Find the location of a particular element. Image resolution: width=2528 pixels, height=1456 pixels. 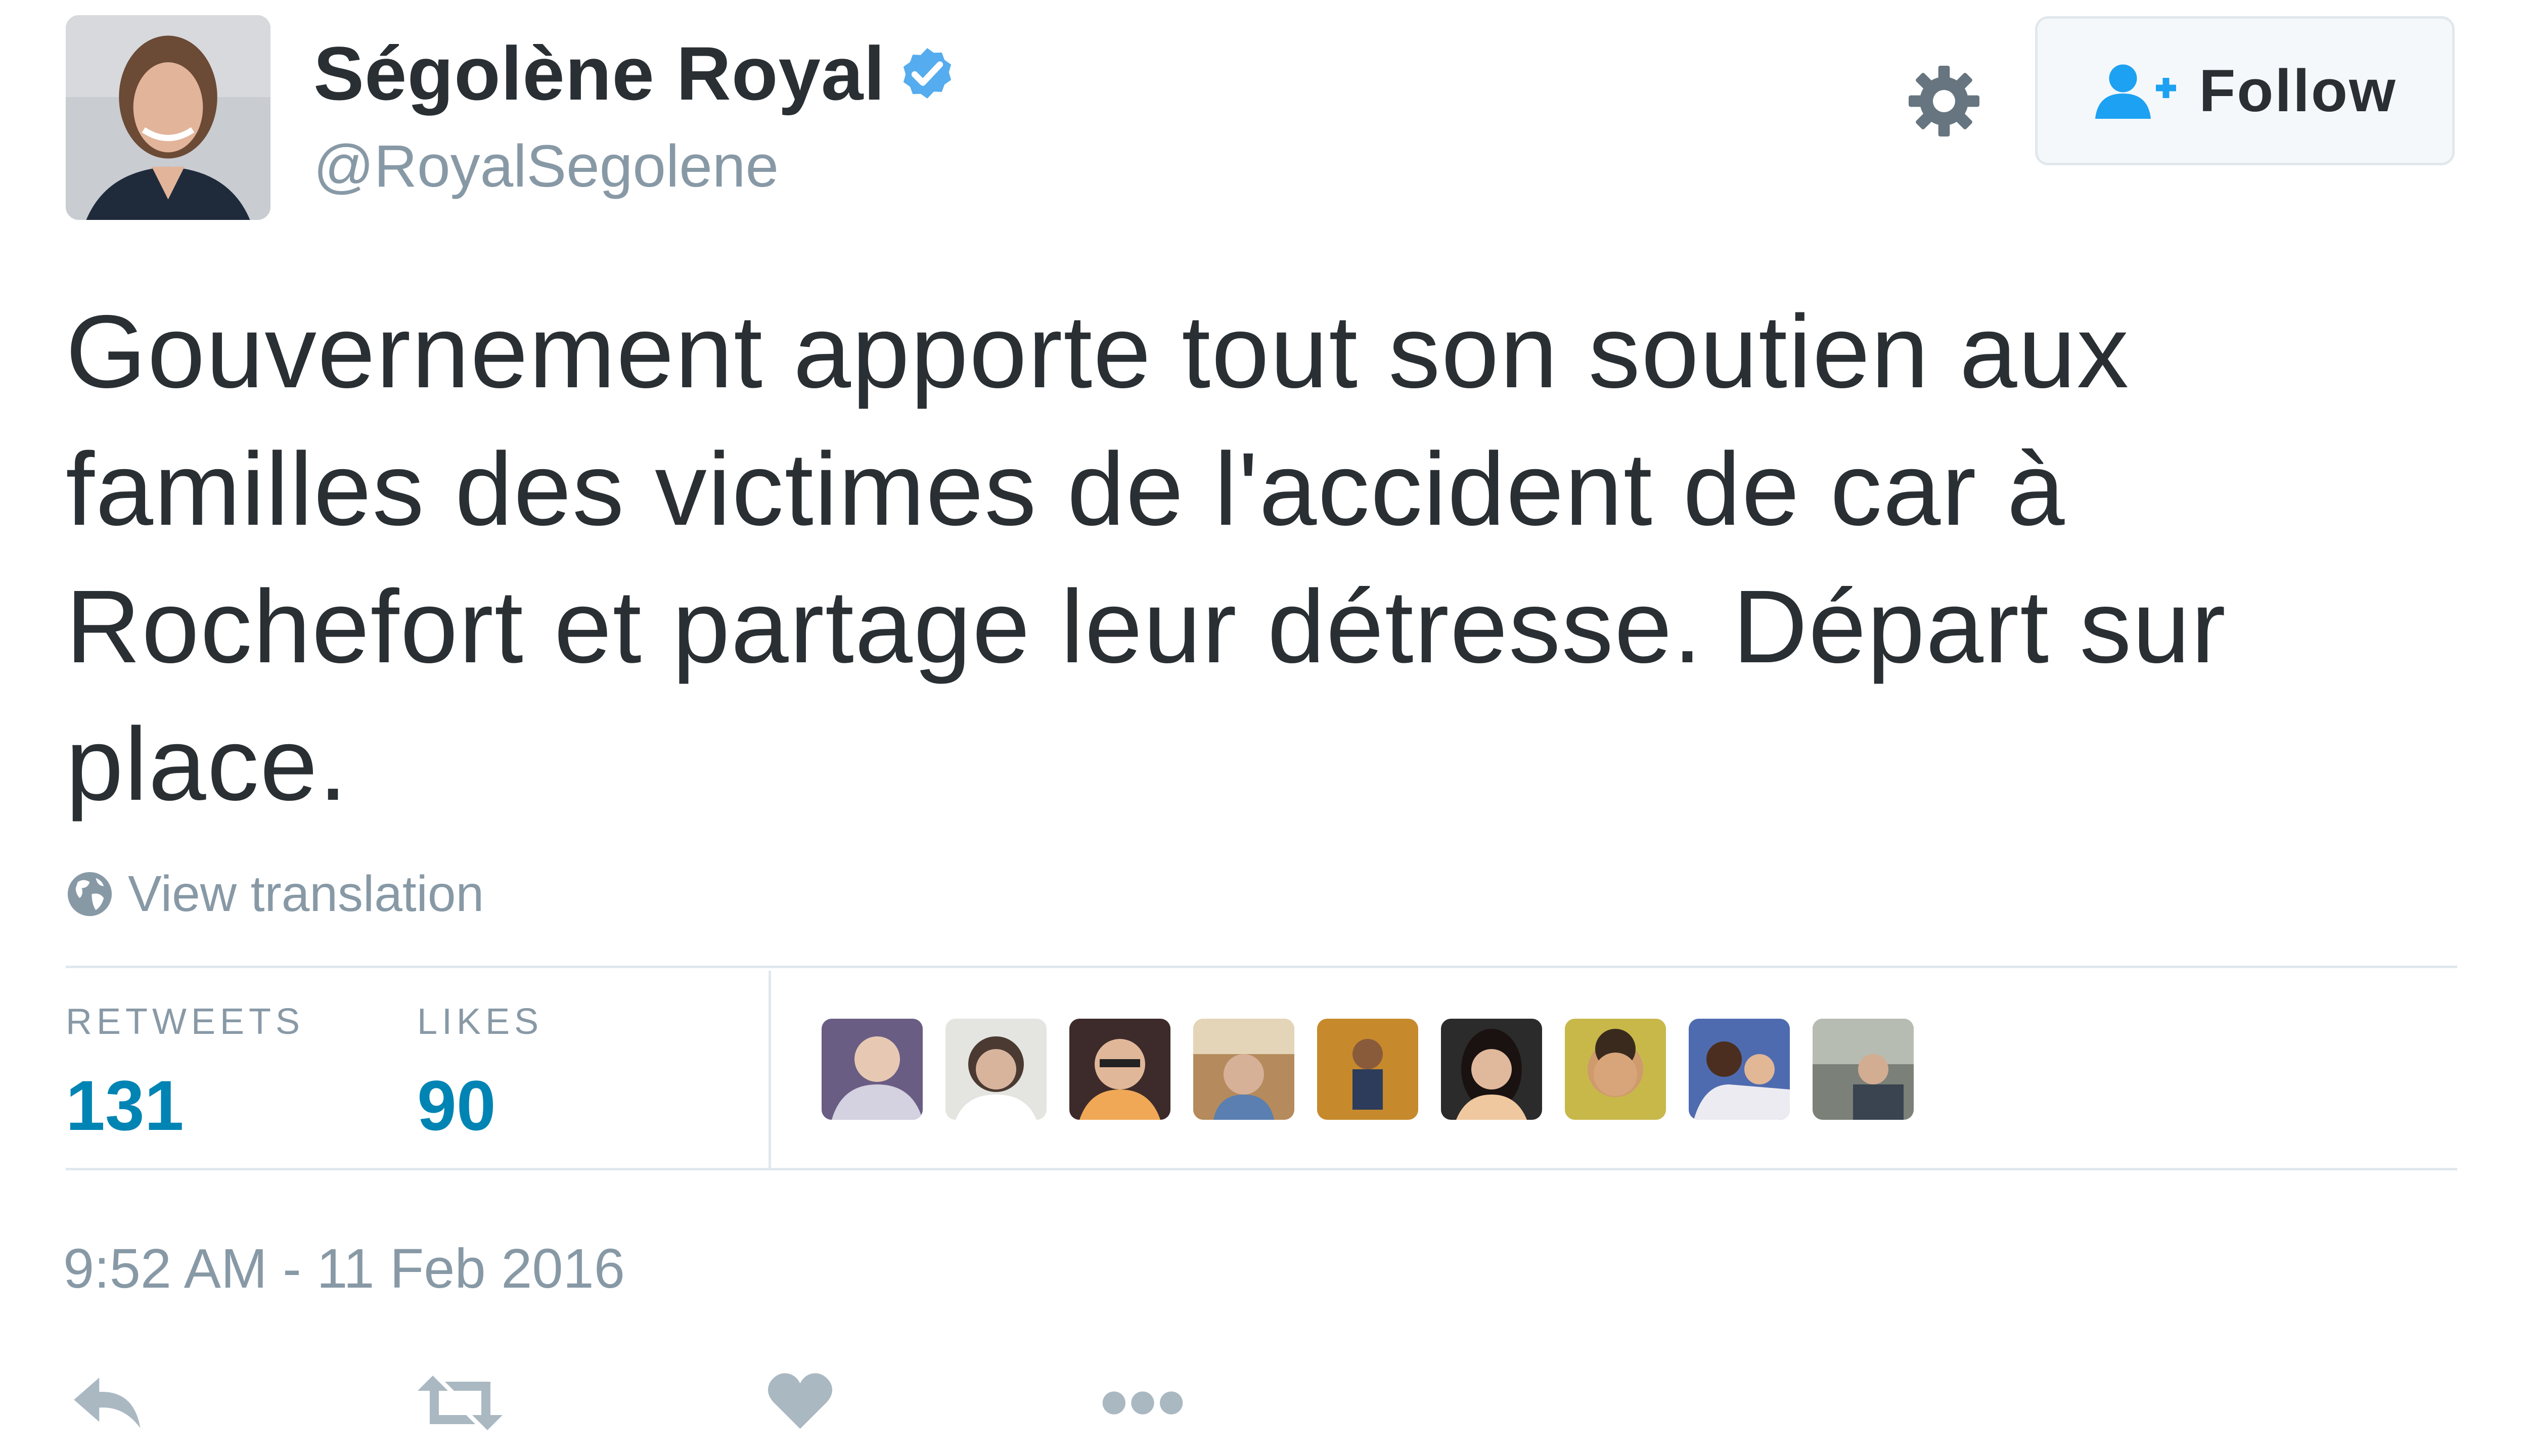

divider-top is located at coordinates (1262, 967).